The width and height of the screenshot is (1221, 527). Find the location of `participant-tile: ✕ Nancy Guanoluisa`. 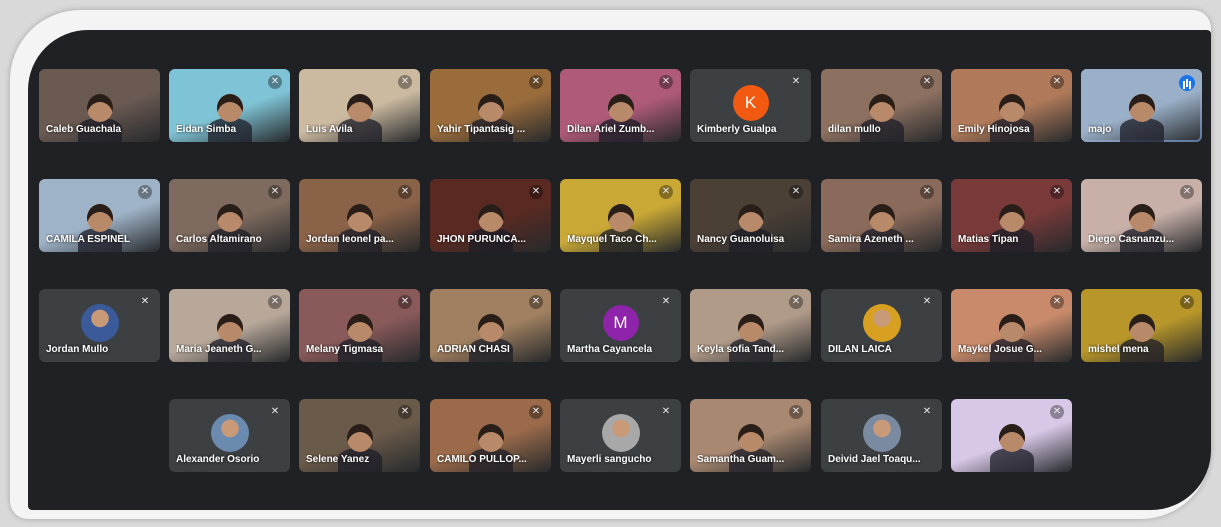

participant-tile: ✕ Nancy Guanoluisa is located at coordinates (750, 215).